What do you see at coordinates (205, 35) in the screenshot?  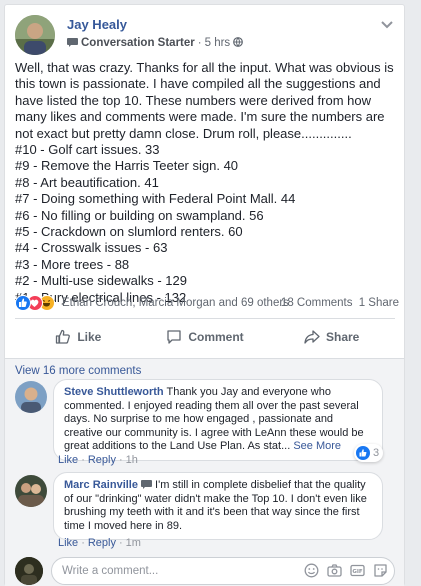 I see `post-header: Jay Healy Conversation Starter · 5 hrs` at bounding box center [205, 35].